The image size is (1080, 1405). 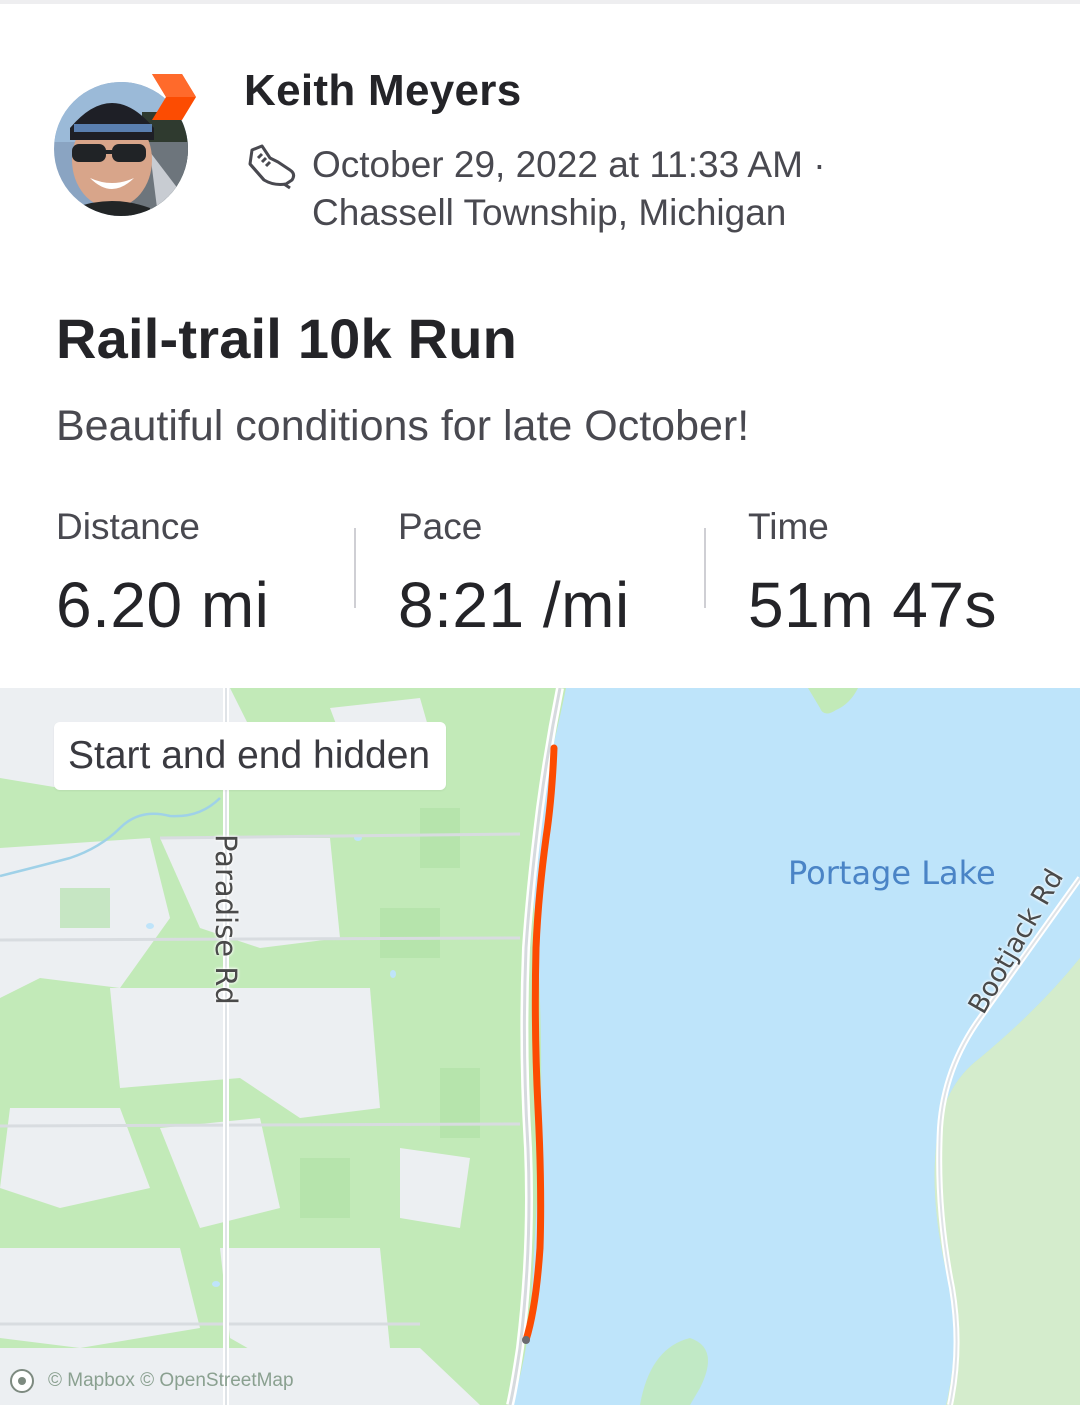 I want to click on map-label-paradise-rd: Paradise Rd, so click(x=226, y=919).